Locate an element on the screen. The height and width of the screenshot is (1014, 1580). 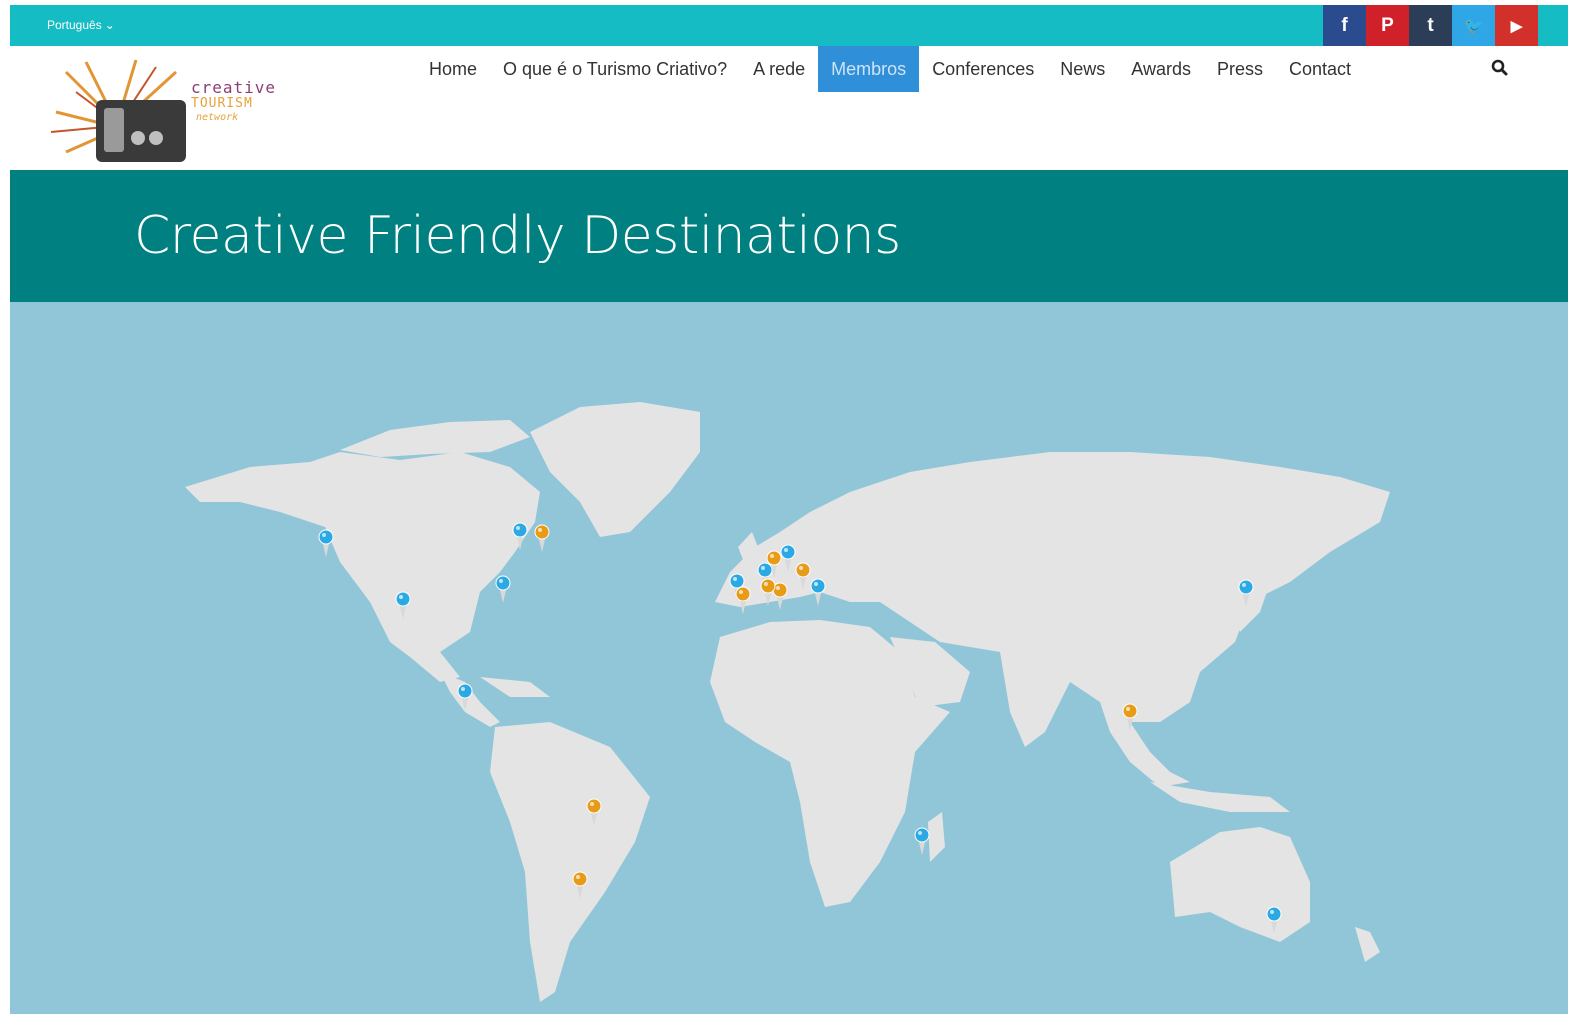
nav-news: News is located at coordinates (1082, 69).